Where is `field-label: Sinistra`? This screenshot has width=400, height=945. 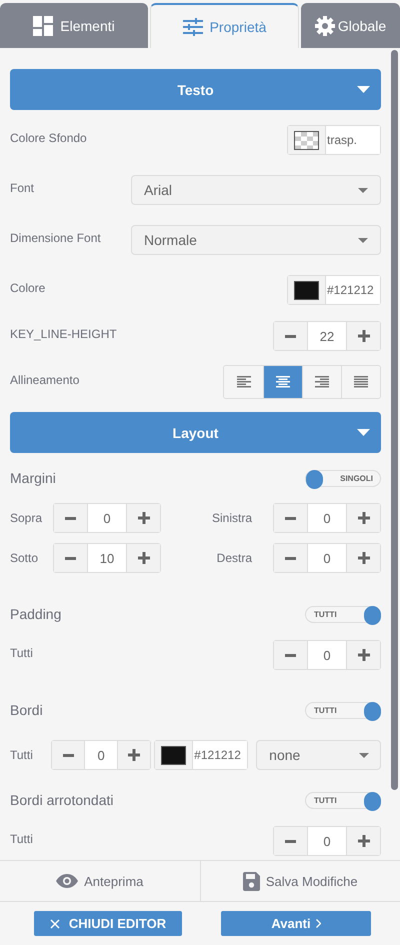 field-label: Sinistra is located at coordinates (231, 518).